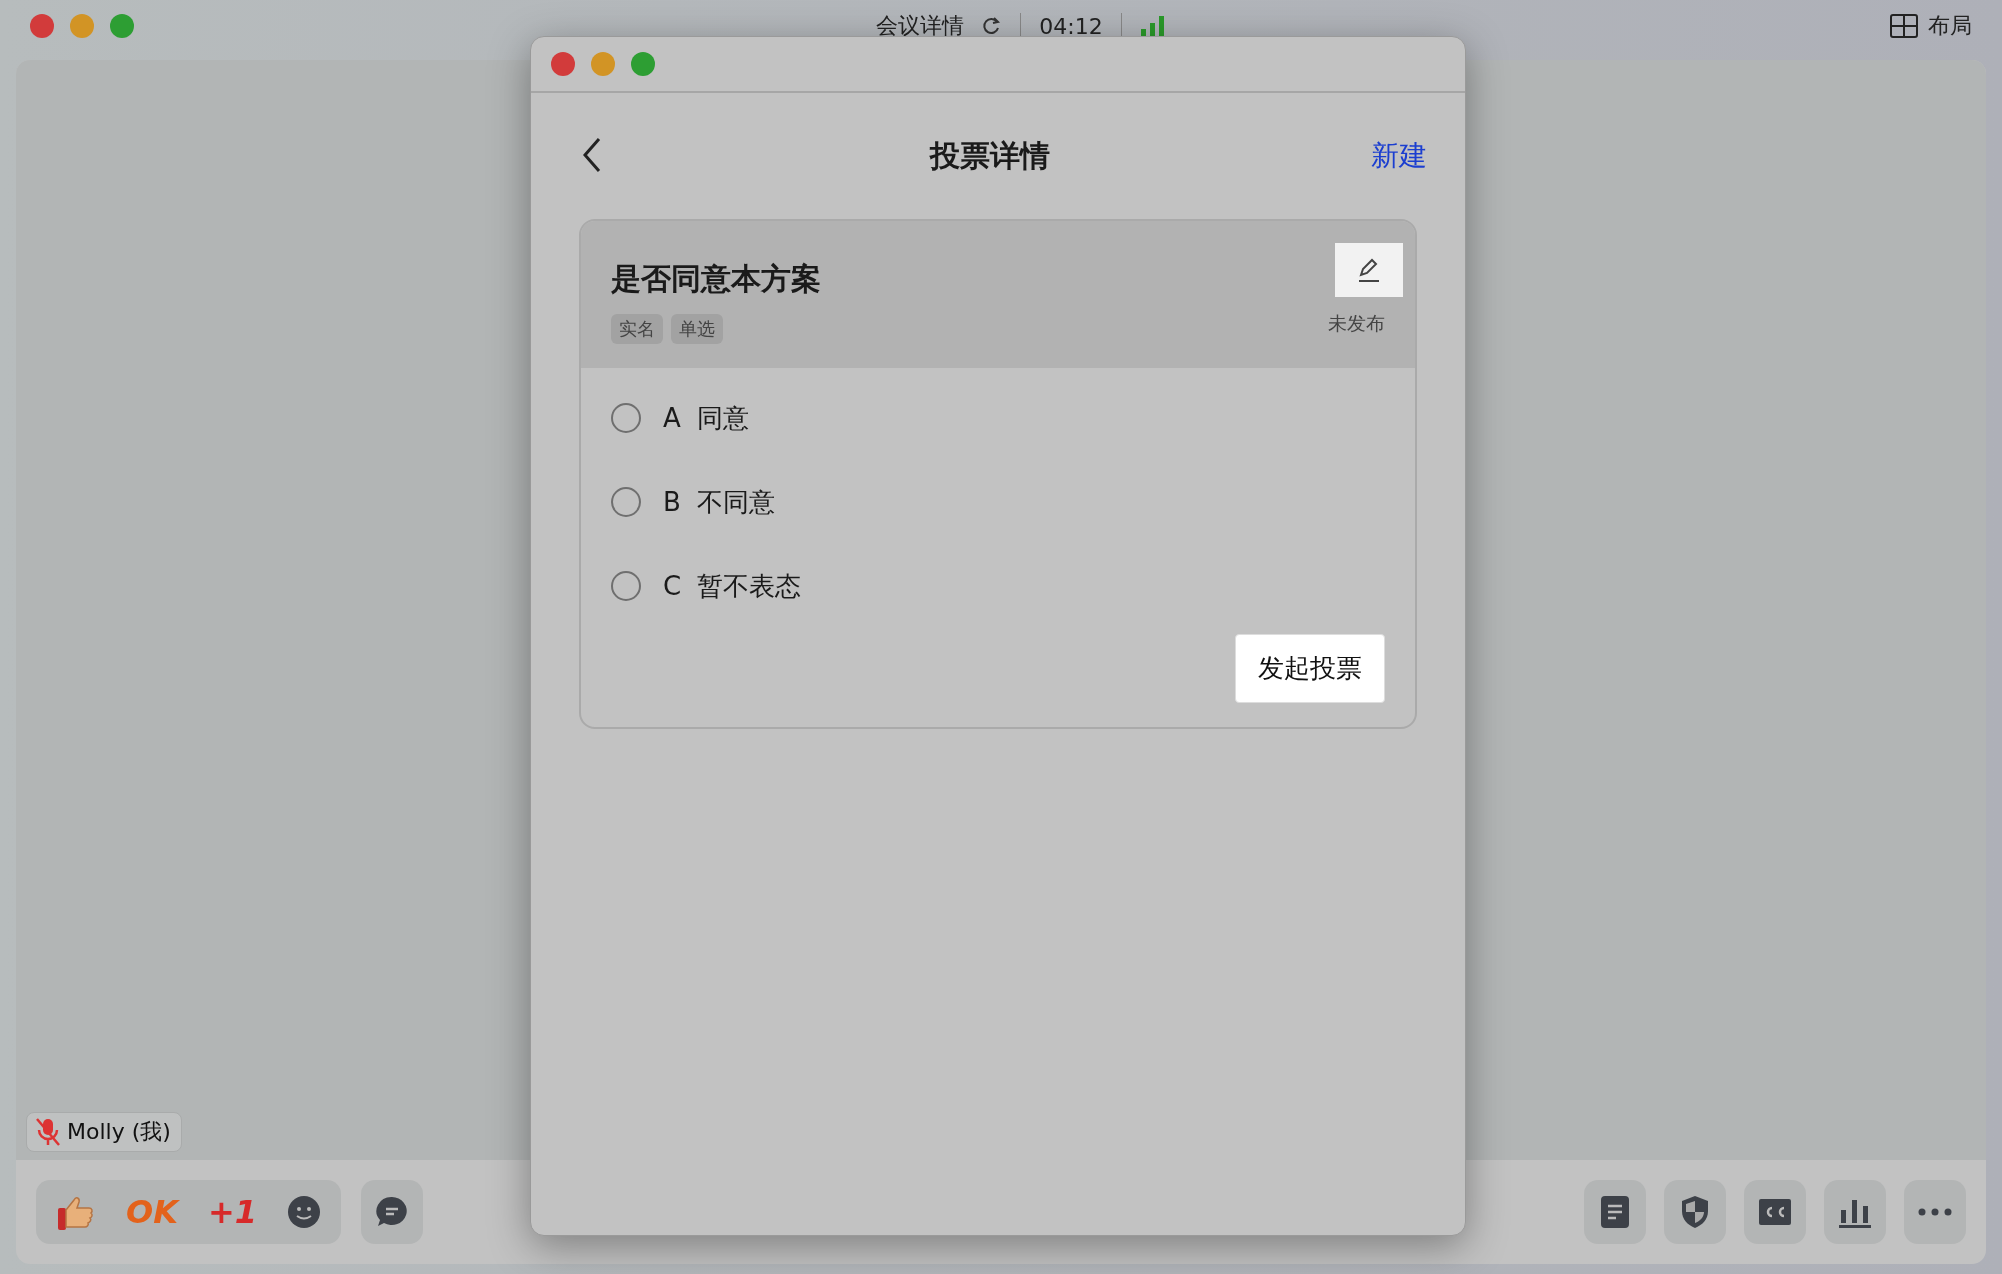 This screenshot has height=1274, width=2002. I want to click on captions-button, so click(1775, 1212).